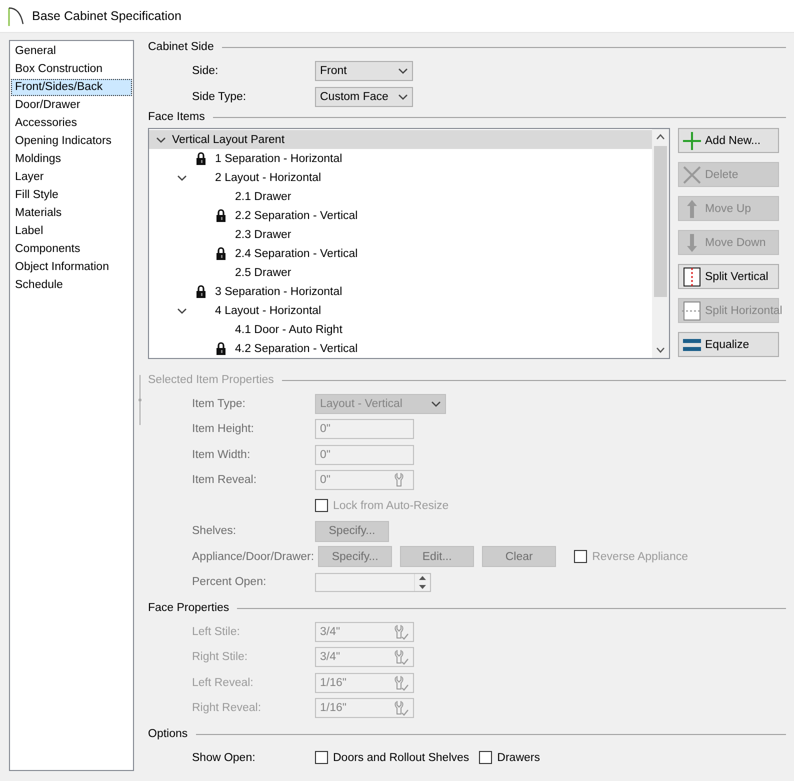 This screenshot has height=781, width=794. What do you see at coordinates (296, 254) in the screenshot?
I see `tree-item-label: 2.4 Separation - Vertical` at bounding box center [296, 254].